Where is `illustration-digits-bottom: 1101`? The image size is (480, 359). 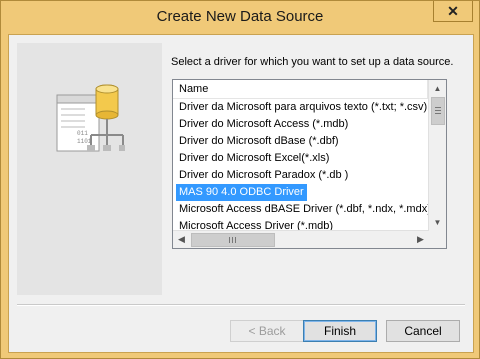 illustration-digits-bottom: 1101 is located at coordinates (84, 141).